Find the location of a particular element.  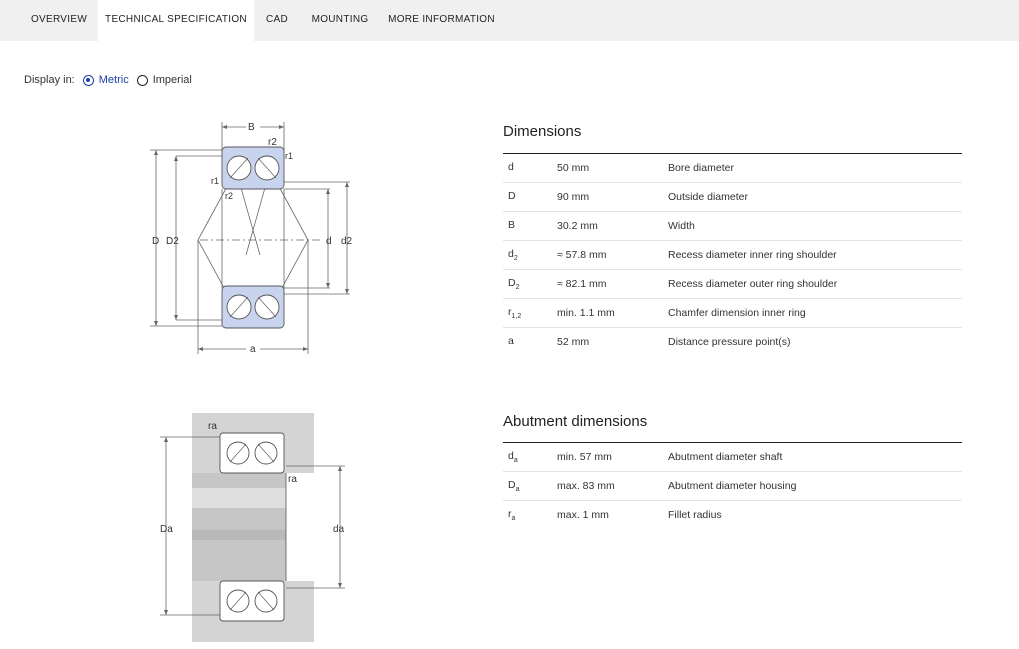

description-cell: Distance pressure point(s) is located at coordinates (729, 342).